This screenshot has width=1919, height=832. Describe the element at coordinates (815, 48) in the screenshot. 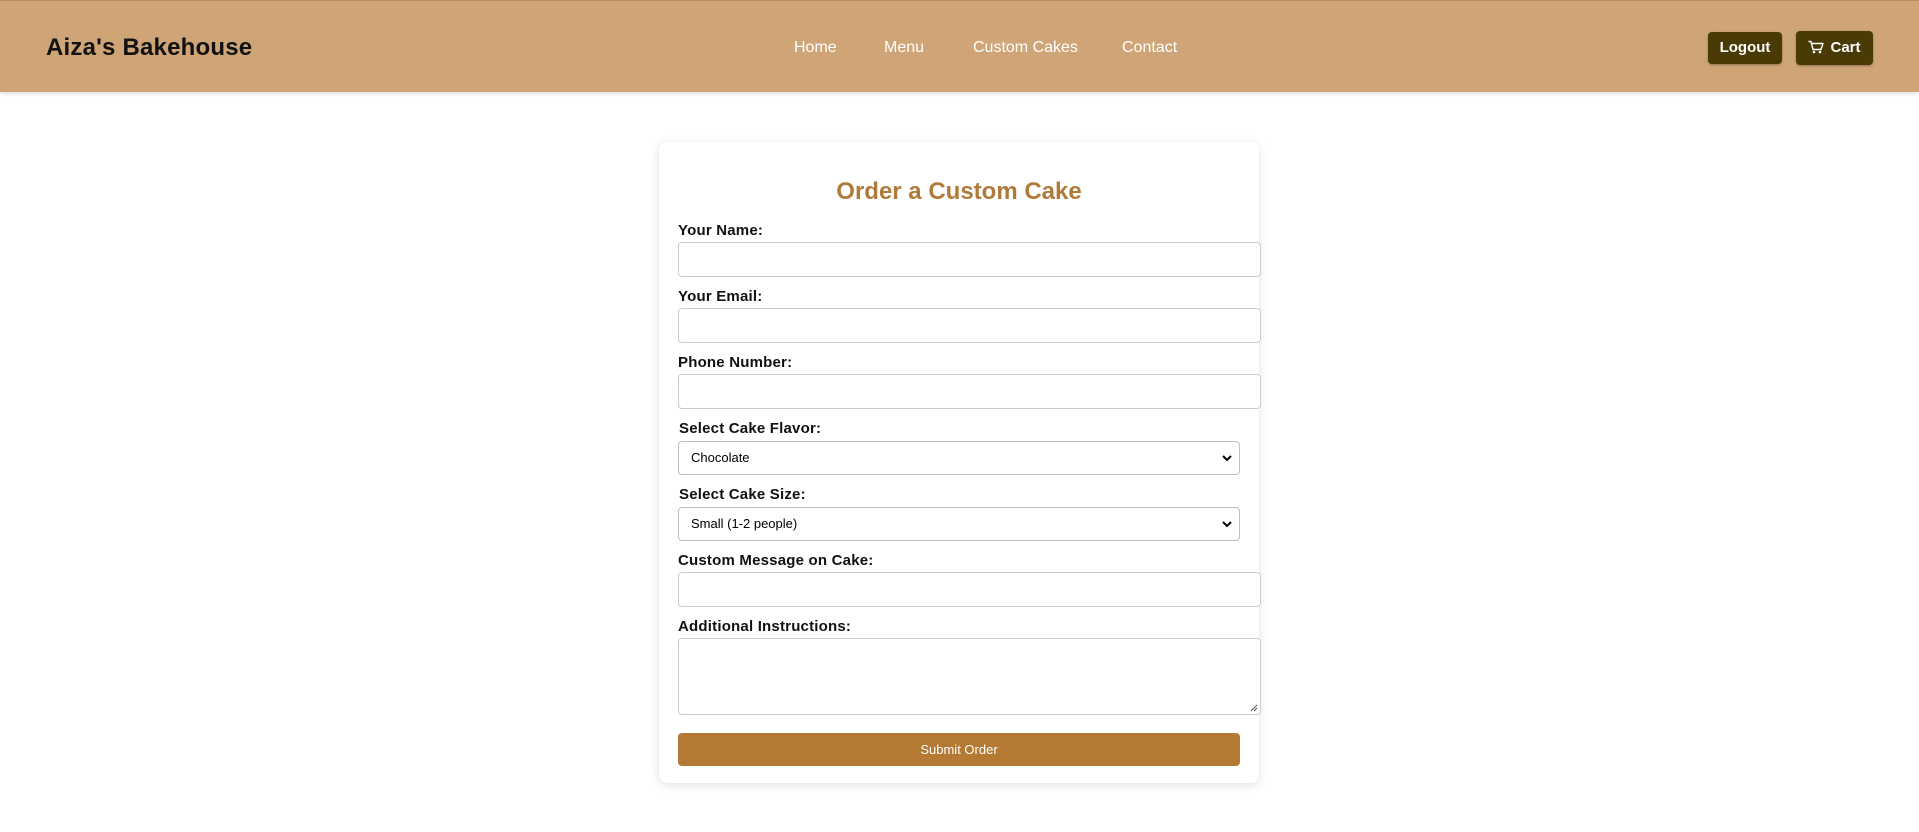

I see `nav-home: Home` at that location.